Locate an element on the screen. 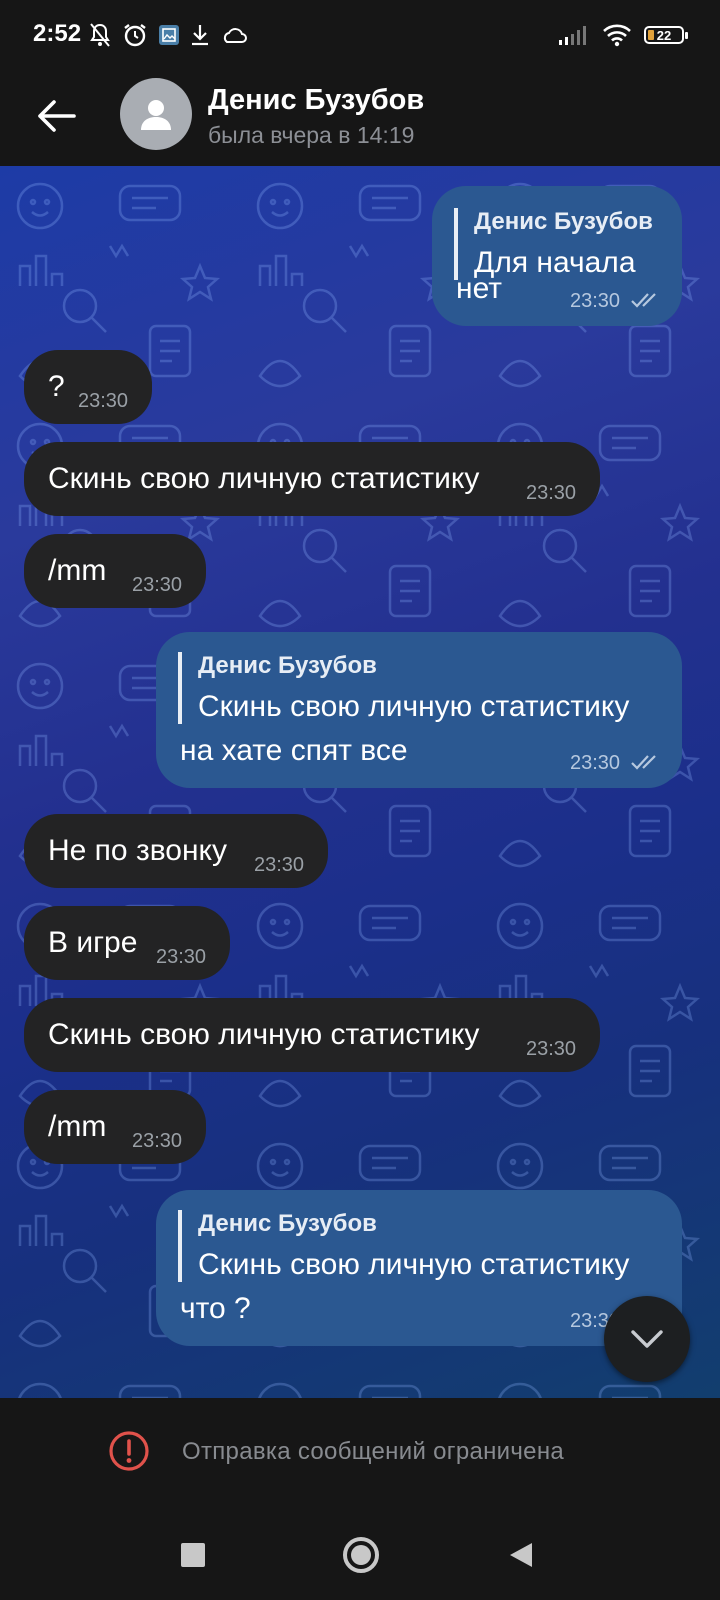  recents-button is located at coordinates (193, 1555).